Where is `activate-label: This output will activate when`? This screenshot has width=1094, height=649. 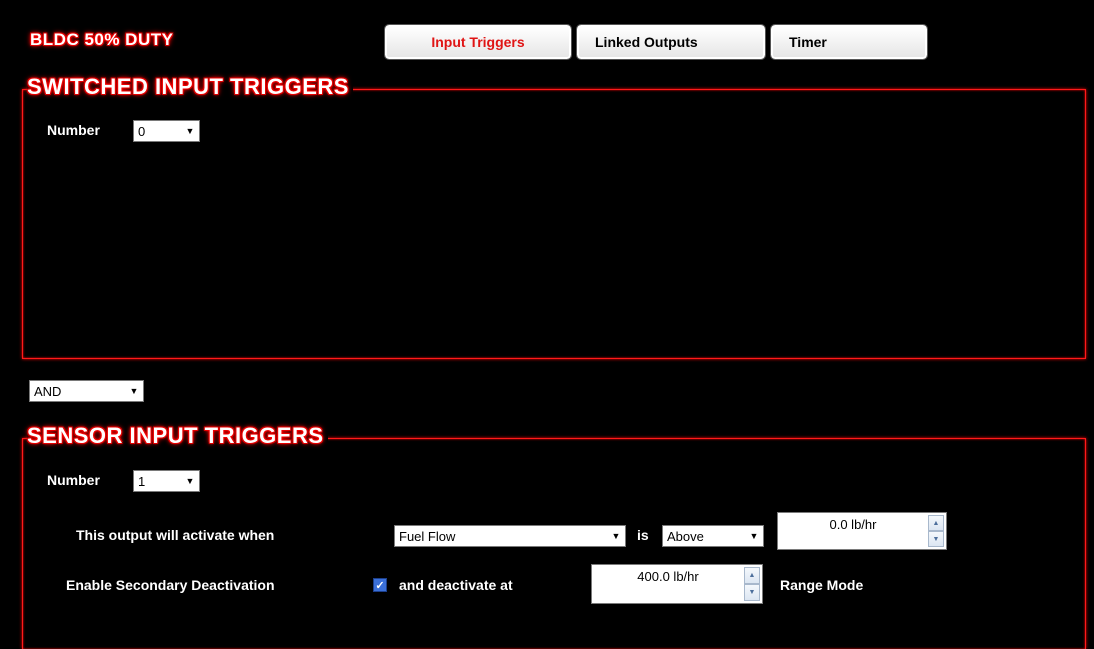
activate-label: This output will activate when is located at coordinates (175, 535).